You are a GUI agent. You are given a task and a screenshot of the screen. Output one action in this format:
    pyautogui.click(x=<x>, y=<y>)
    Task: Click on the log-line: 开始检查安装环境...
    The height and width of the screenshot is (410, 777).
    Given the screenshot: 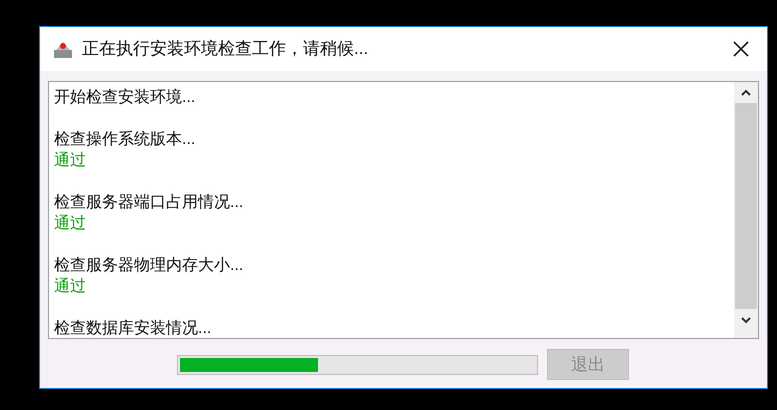 What is the action you would take?
    pyautogui.click(x=125, y=98)
    